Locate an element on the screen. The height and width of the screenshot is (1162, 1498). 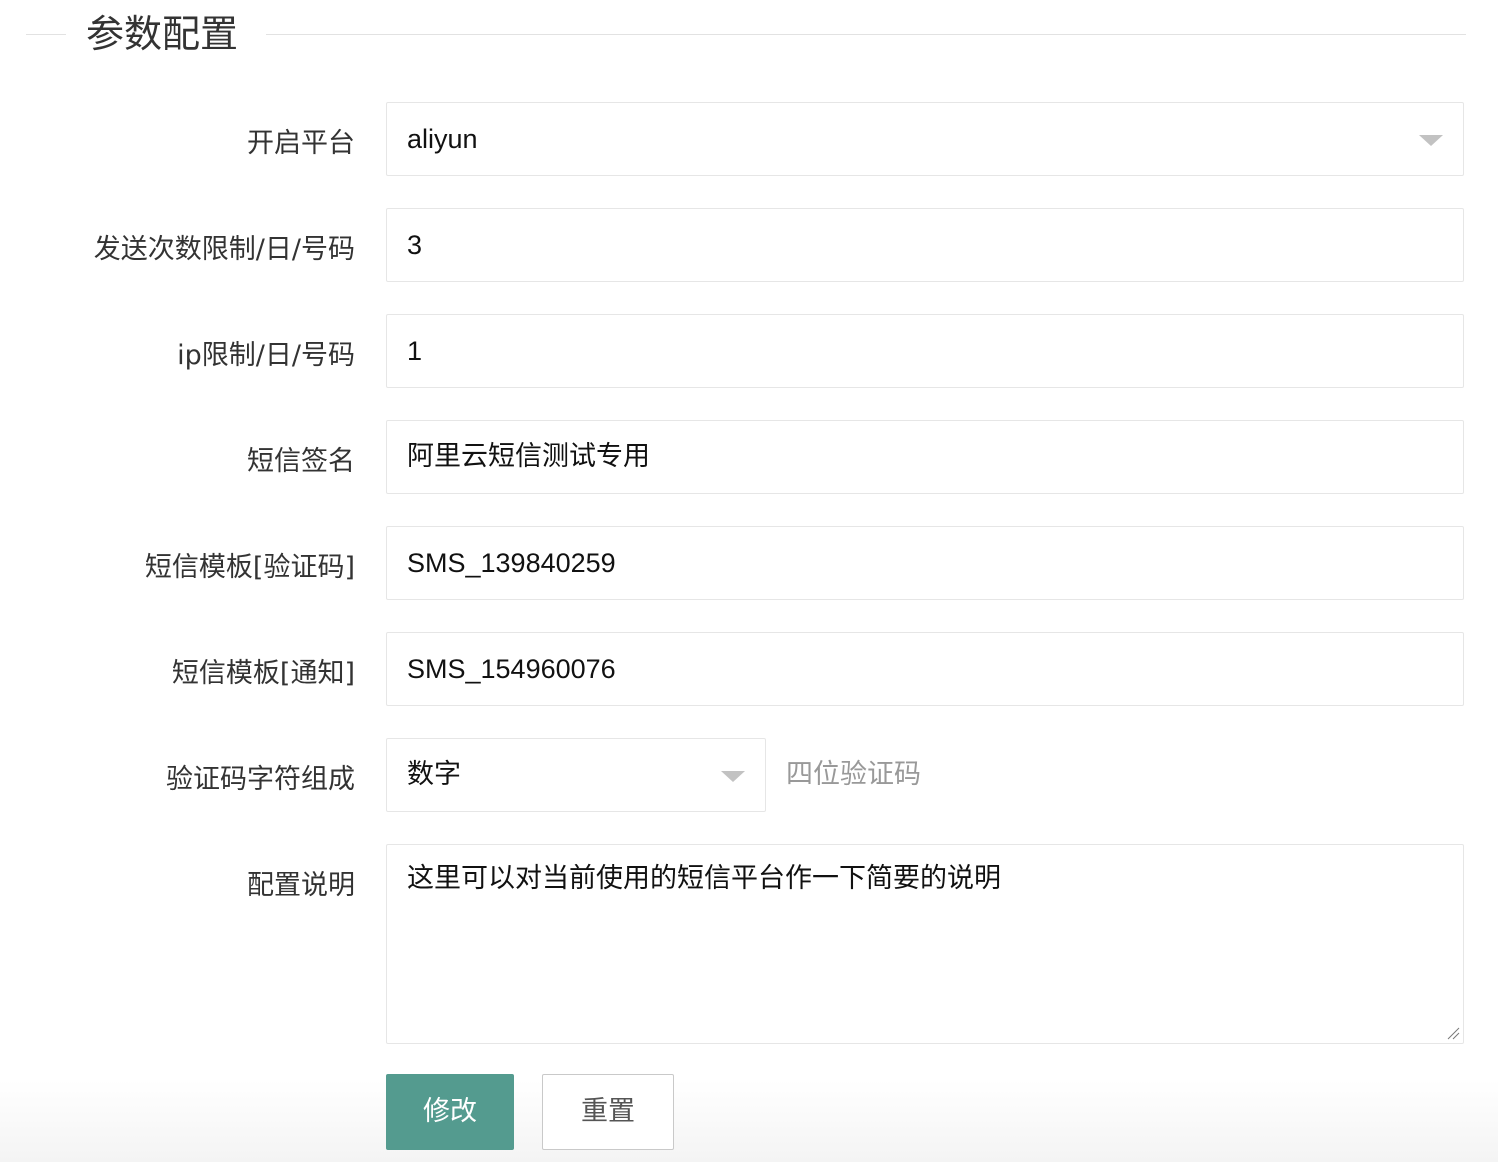
platform-select-value: aliyun is located at coordinates (442, 139).